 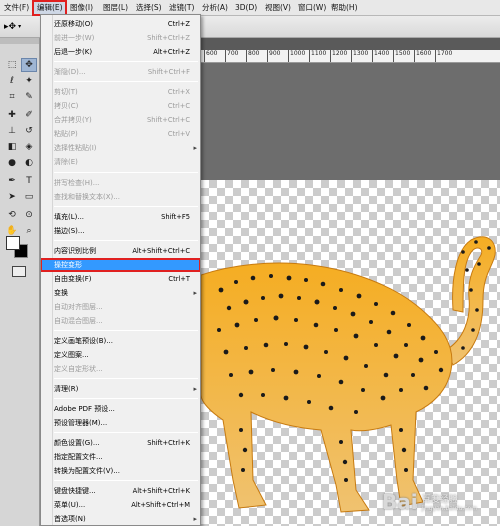 What do you see at coordinates (61, 293) in the screenshot?
I see `menu-item-label: 变换` at bounding box center [61, 293].